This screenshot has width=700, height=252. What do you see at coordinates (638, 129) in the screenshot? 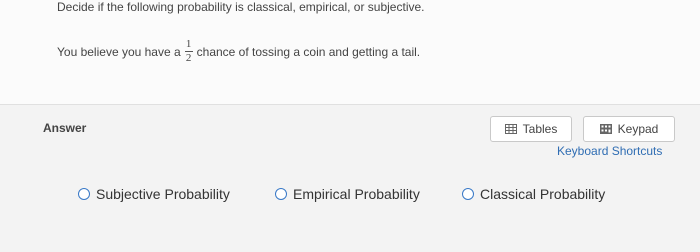
I see `keypad-button-label: Keypad` at bounding box center [638, 129].